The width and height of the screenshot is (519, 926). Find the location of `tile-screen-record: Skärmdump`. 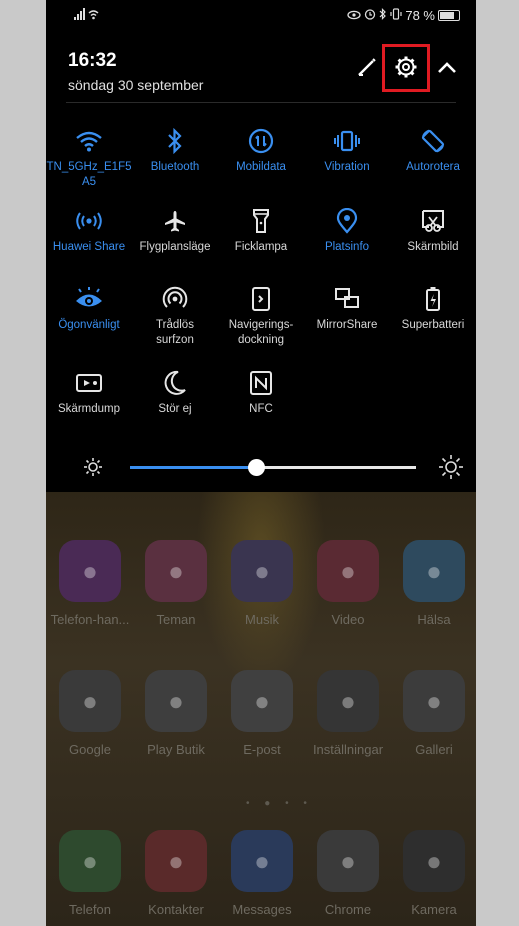

tile-screen-record: Skärmdump is located at coordinates (89, 391).